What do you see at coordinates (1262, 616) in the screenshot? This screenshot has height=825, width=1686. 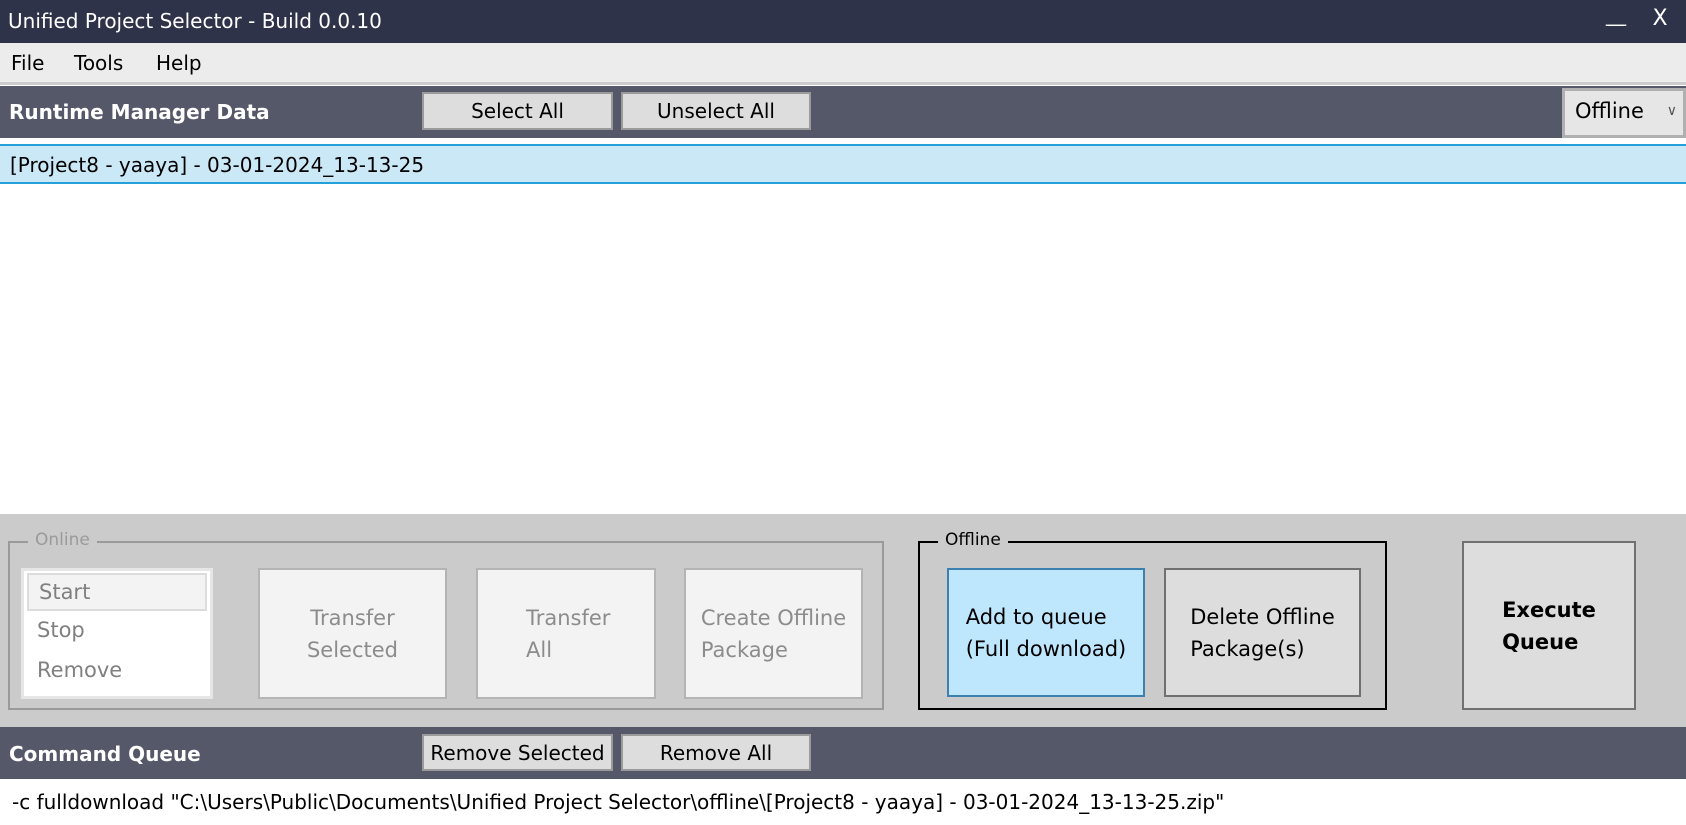 I see `label: Delete Offline` at bounding box center [1262, 616].